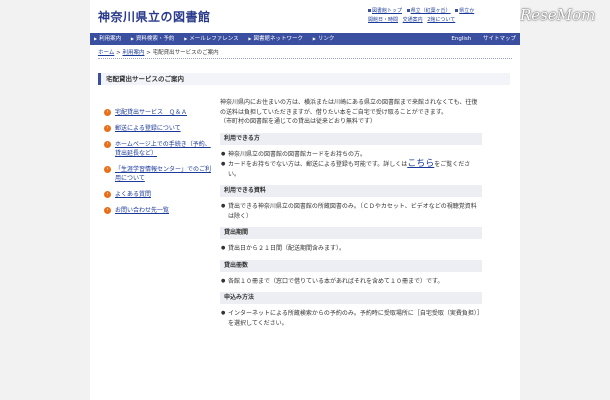  What do you see at coordinates (159, 194) in the screenshot?
I see `sidebar-item-faq: › よくある質問` at bounding box center [159, 194].